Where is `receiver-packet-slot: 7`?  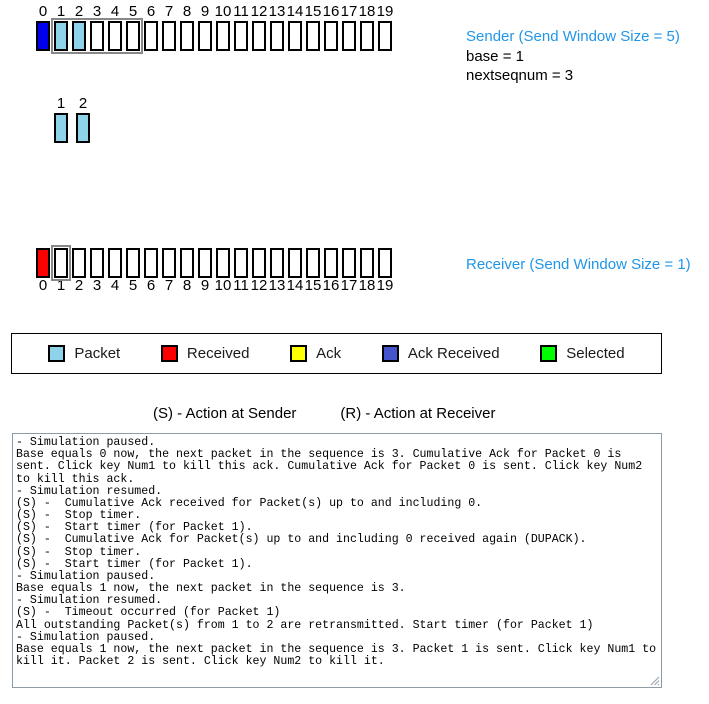 receiver-packet-slot: 7 is located at coordinates (169, 271).